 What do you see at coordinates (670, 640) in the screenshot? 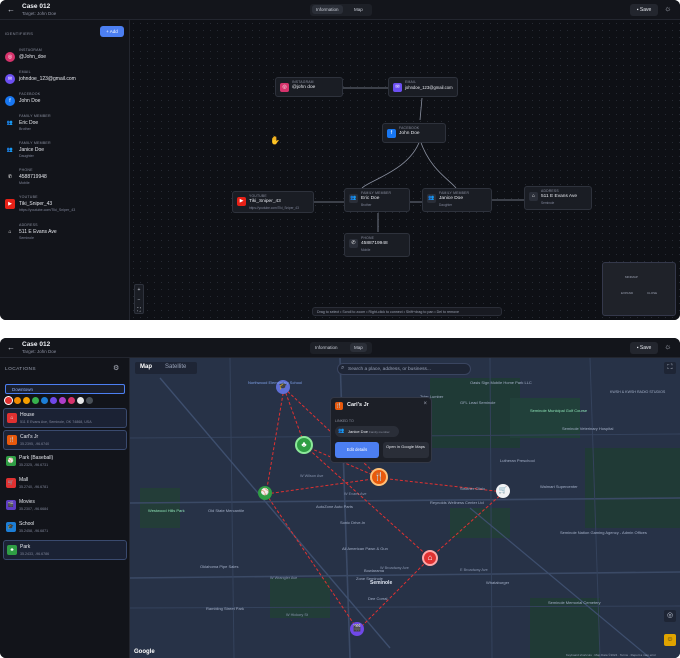
I see `pegman-icon: ☺` at bounding box center [670, 640].